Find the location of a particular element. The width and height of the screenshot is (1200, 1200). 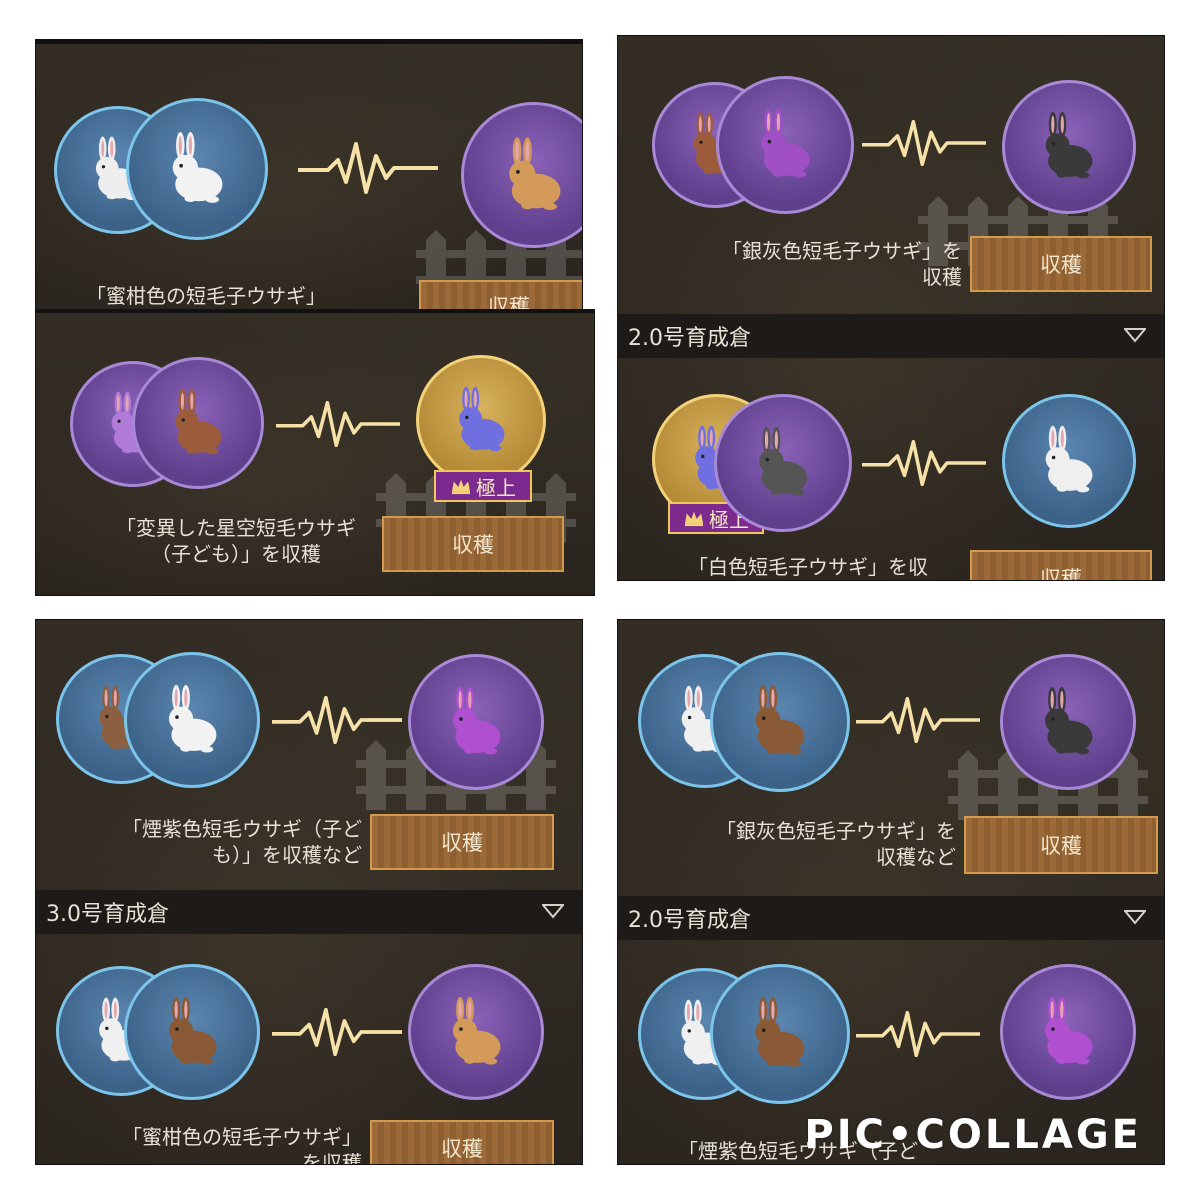

result-text: 「変異した星空短毛ウサギ （子ども）」を収穫 is located at coordinates (236, 541).